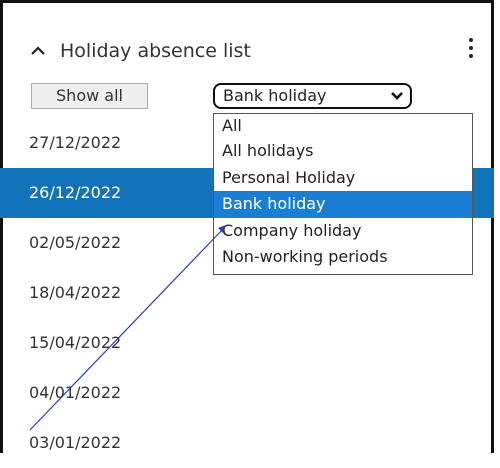 The width and height of the screenshot is (500, 468). What do you see at coordinates (275, 95) in the screenshot?
I see `filter-selected-value: Bank holiday` at bounding box center [275, 95].